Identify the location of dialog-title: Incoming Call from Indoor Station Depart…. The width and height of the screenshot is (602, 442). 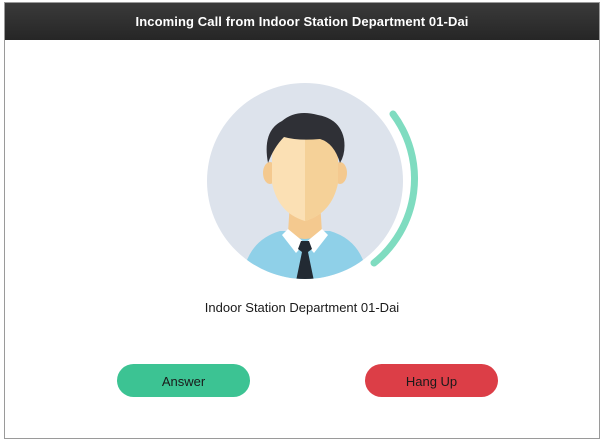
(302, 21).